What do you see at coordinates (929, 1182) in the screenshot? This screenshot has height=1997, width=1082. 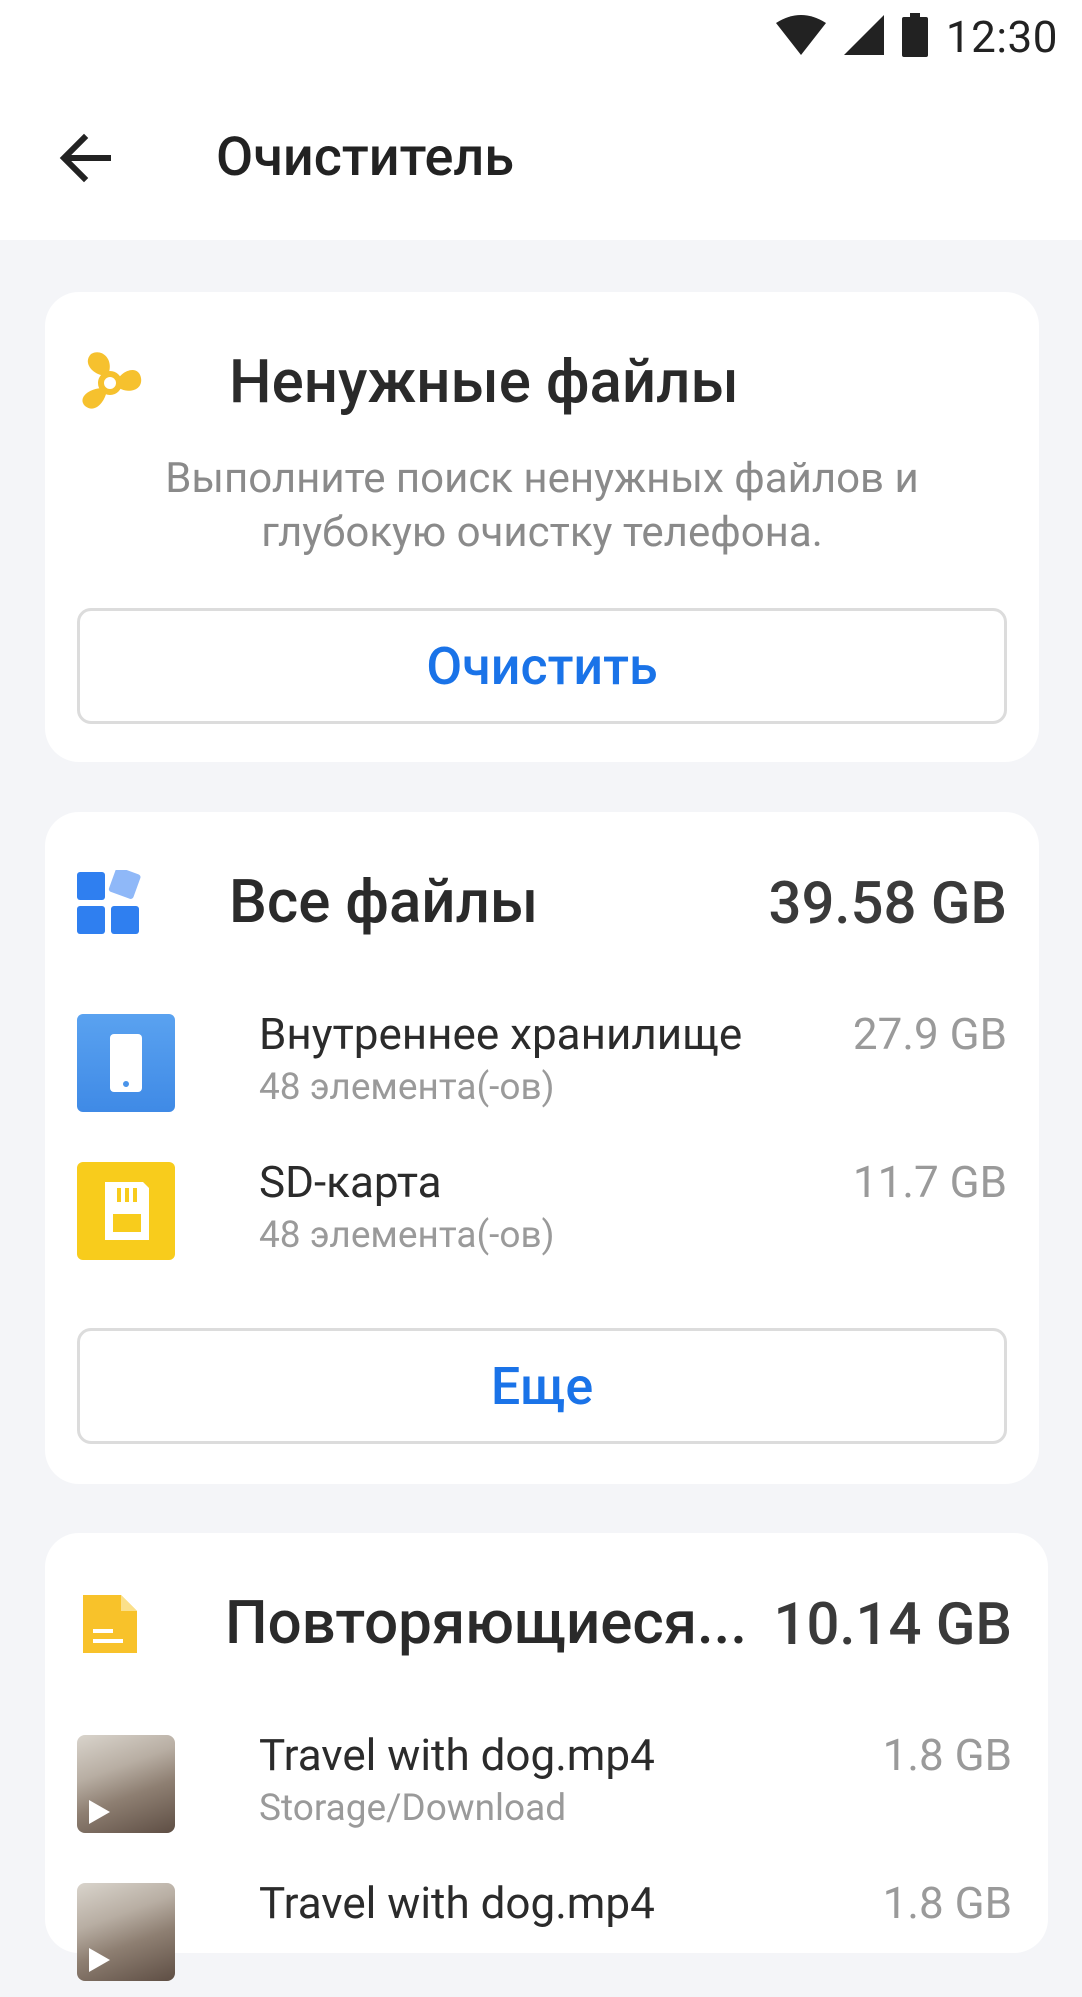 I see `storage-size: 11.7 GB` at bounding box center [929, 1182].